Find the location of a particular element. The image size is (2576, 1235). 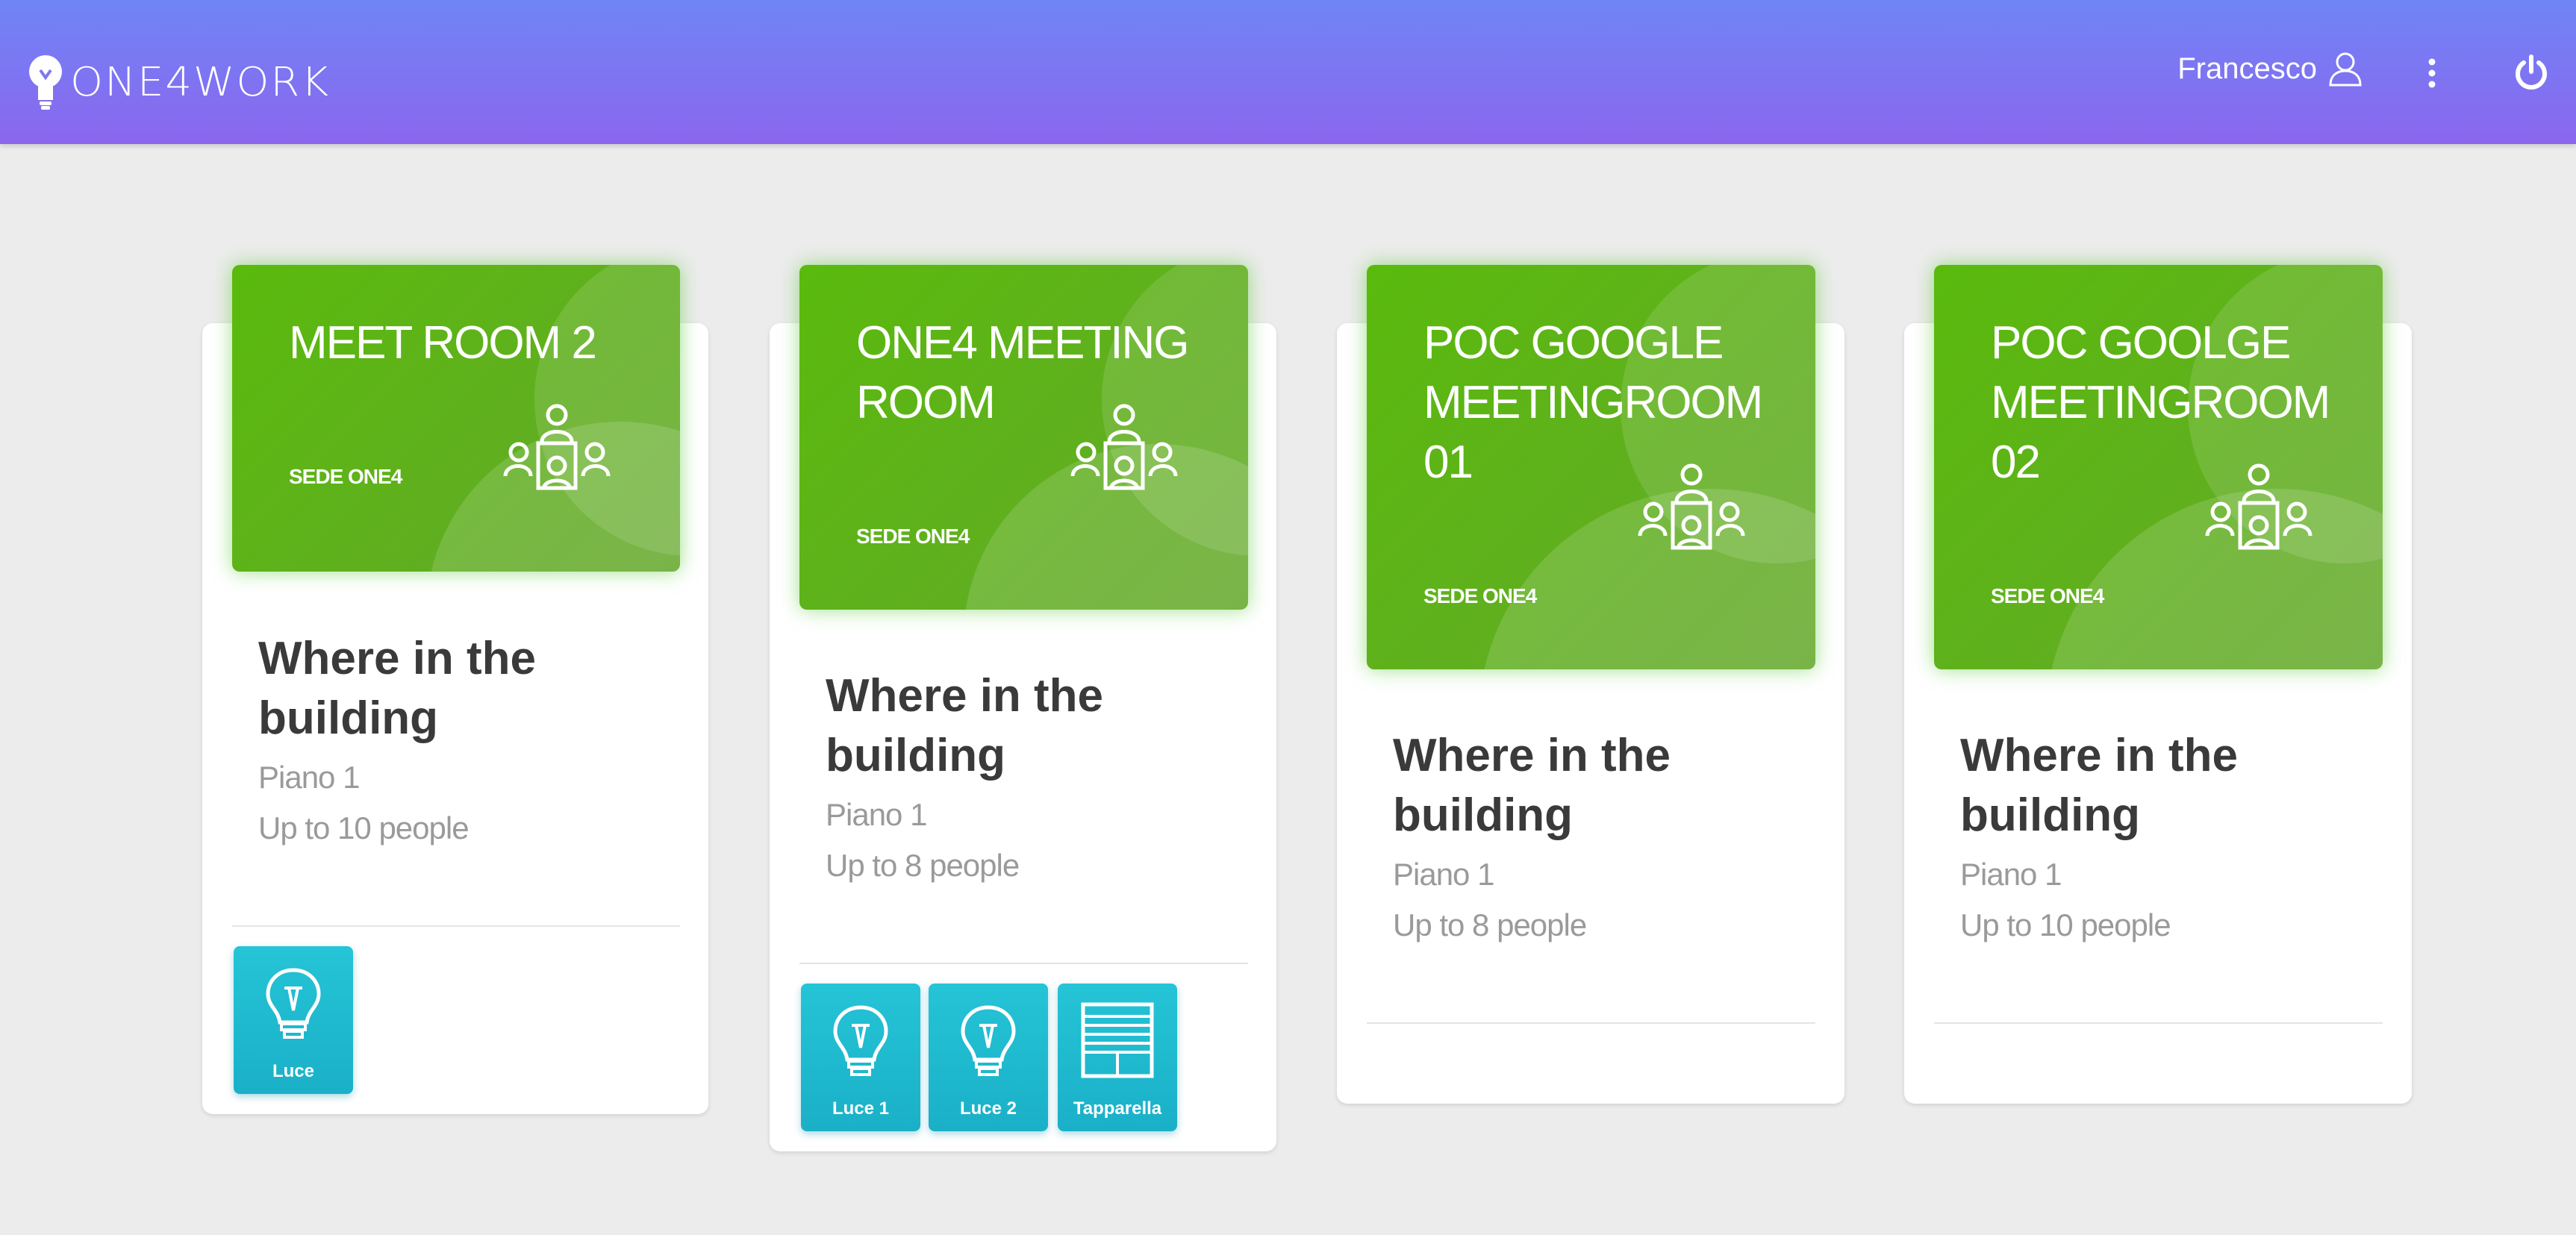

room-banner: ONE4 MEETING ROOM SEDE ONE4 is located at coordinates (1023, 438).